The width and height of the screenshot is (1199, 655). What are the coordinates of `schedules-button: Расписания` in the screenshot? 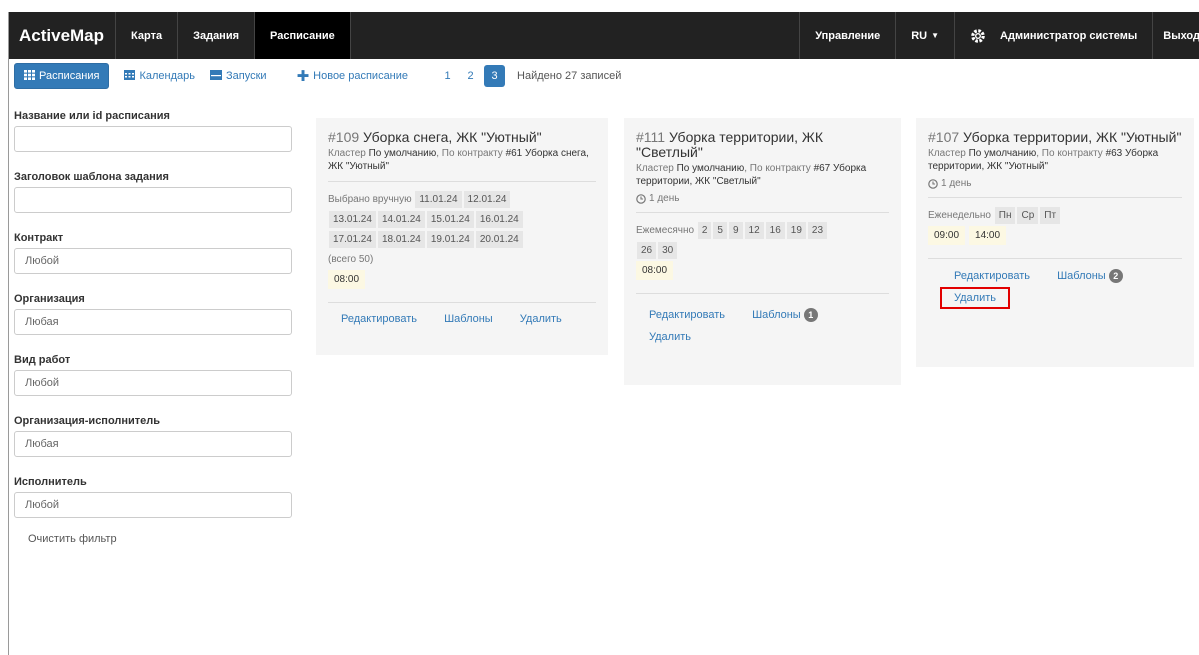 It's located at (62, 76).